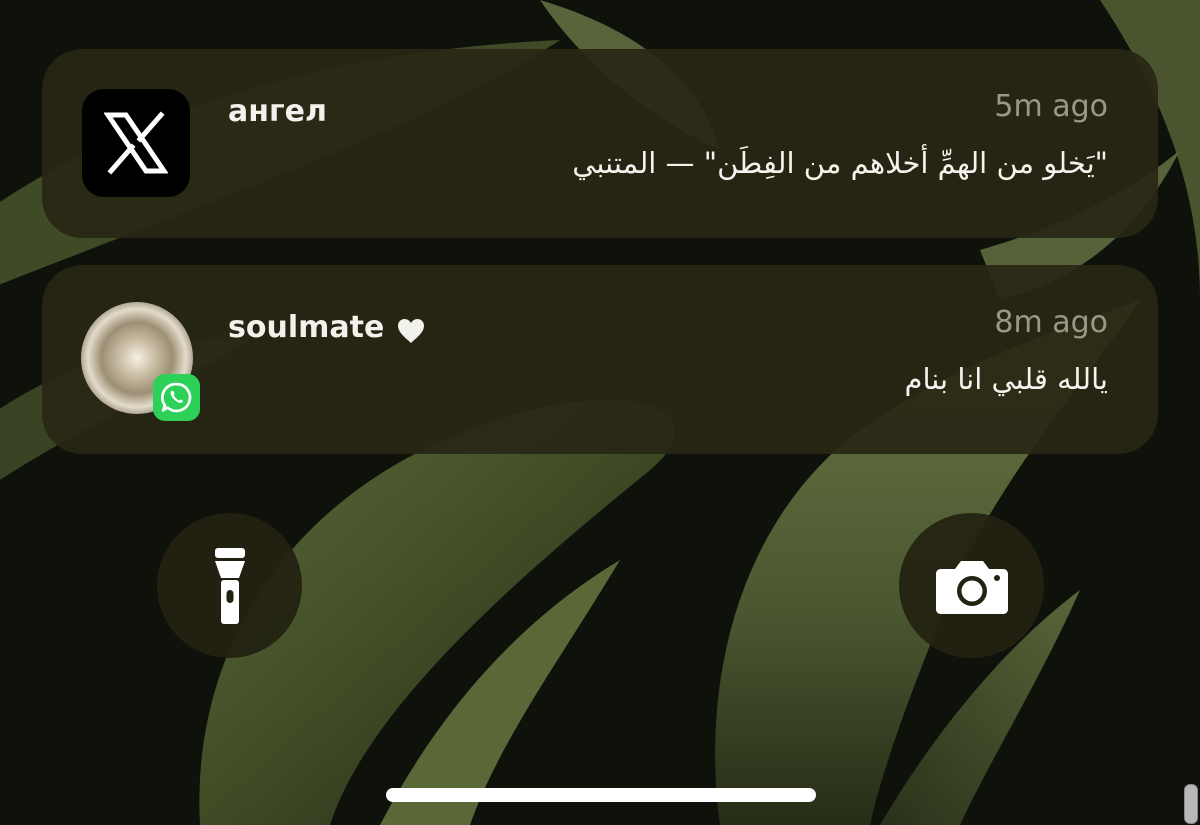 This screenshot has width=1200, height=825. I want to click on notification-time: 8m ago, so click(1051, 322).